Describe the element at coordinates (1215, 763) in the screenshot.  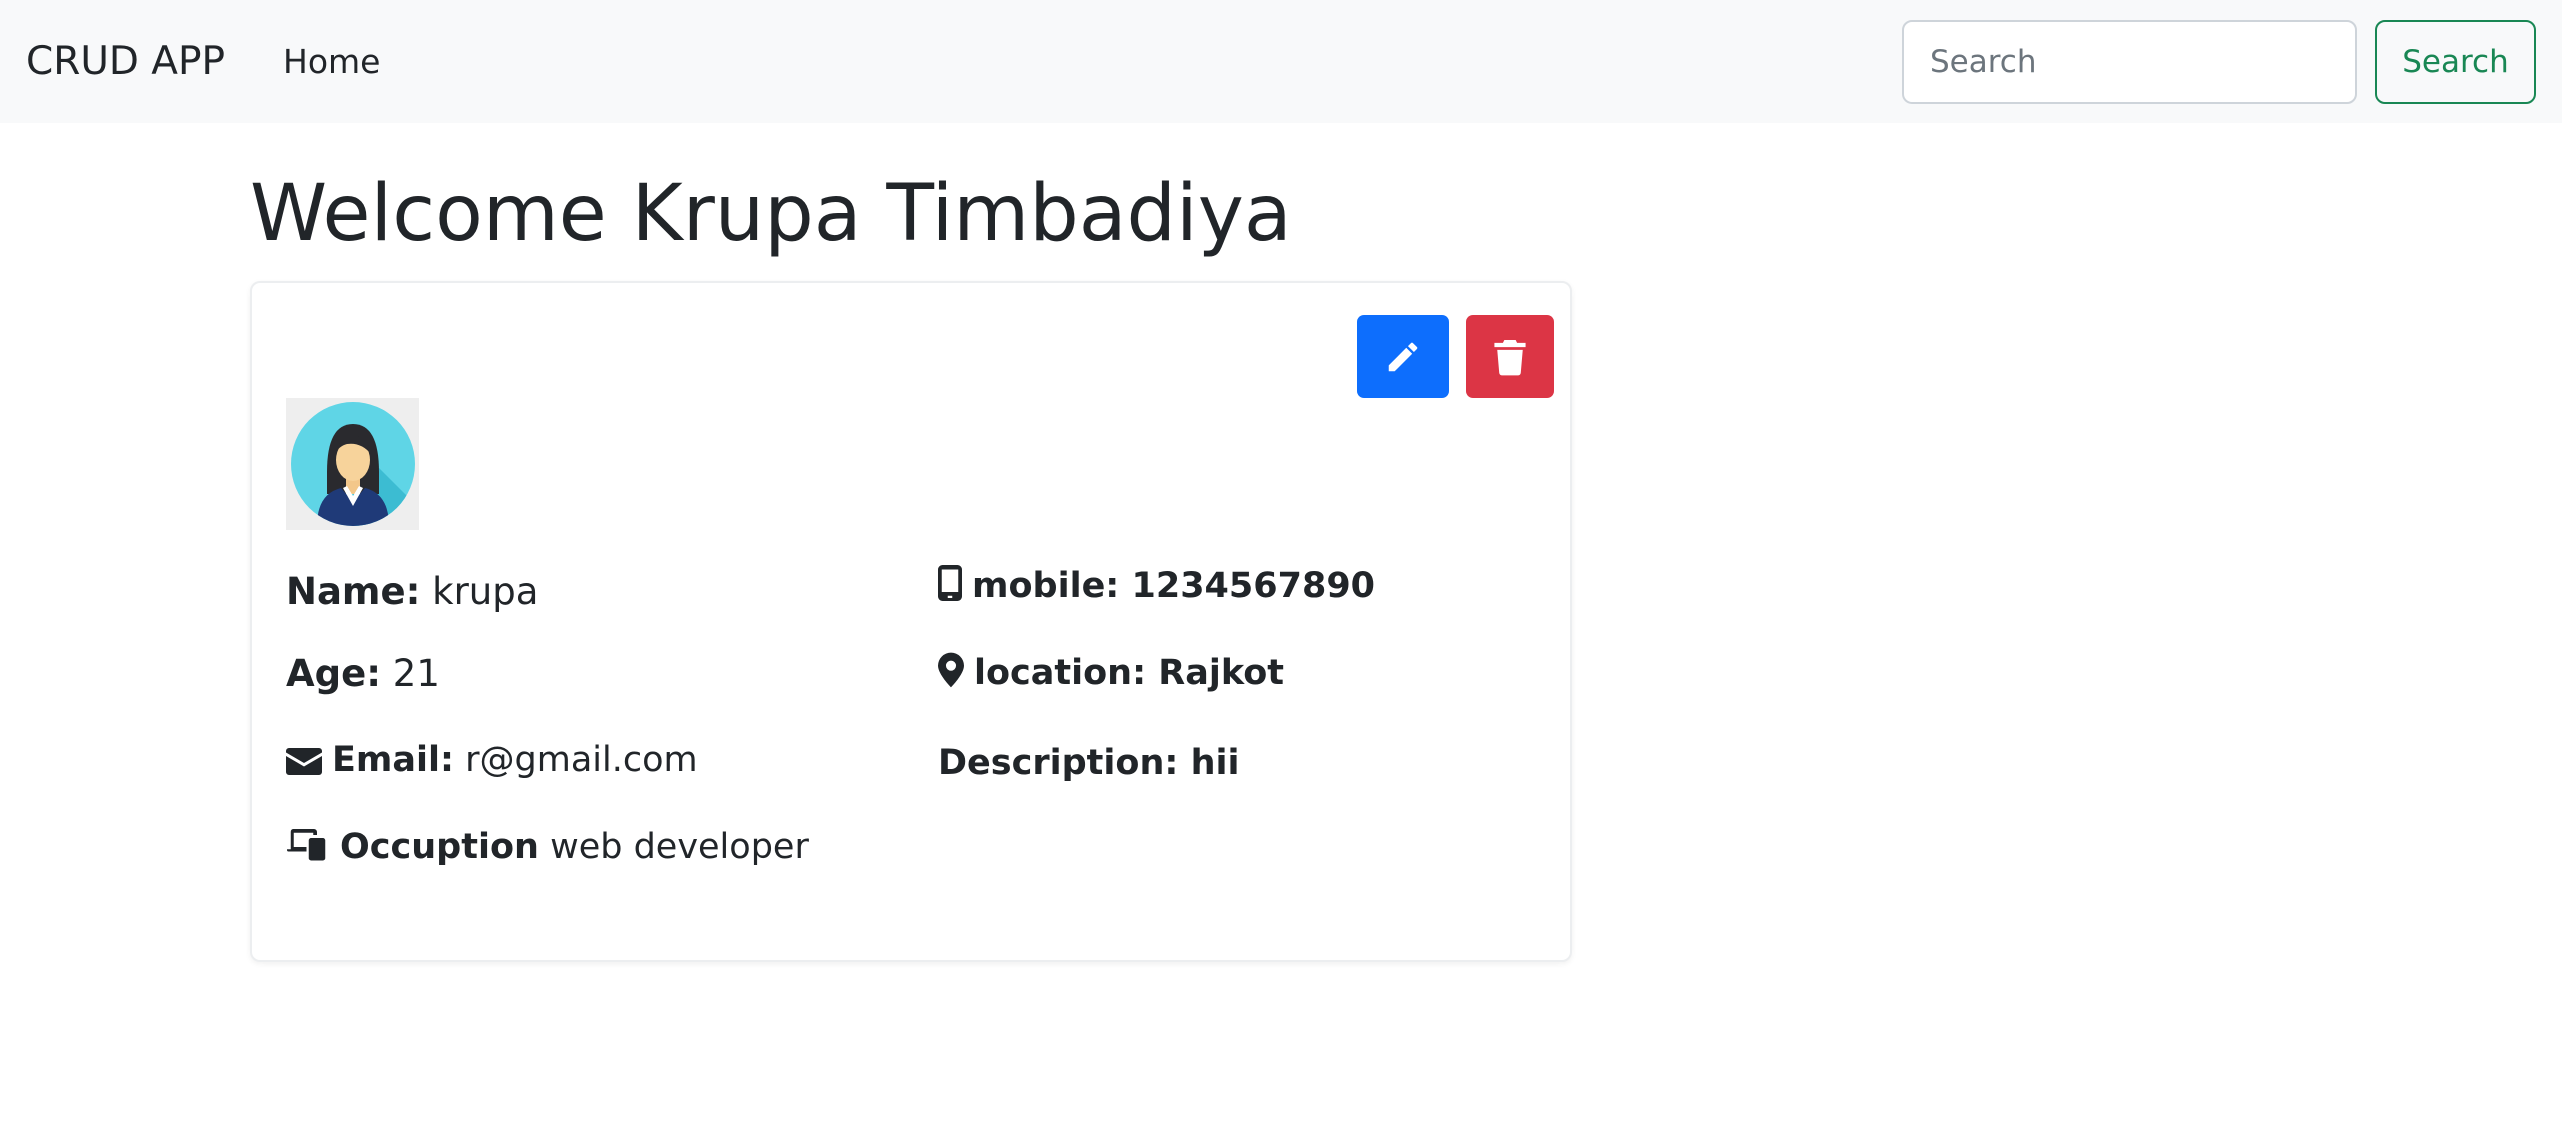
I see `description-value: hii` at that location.